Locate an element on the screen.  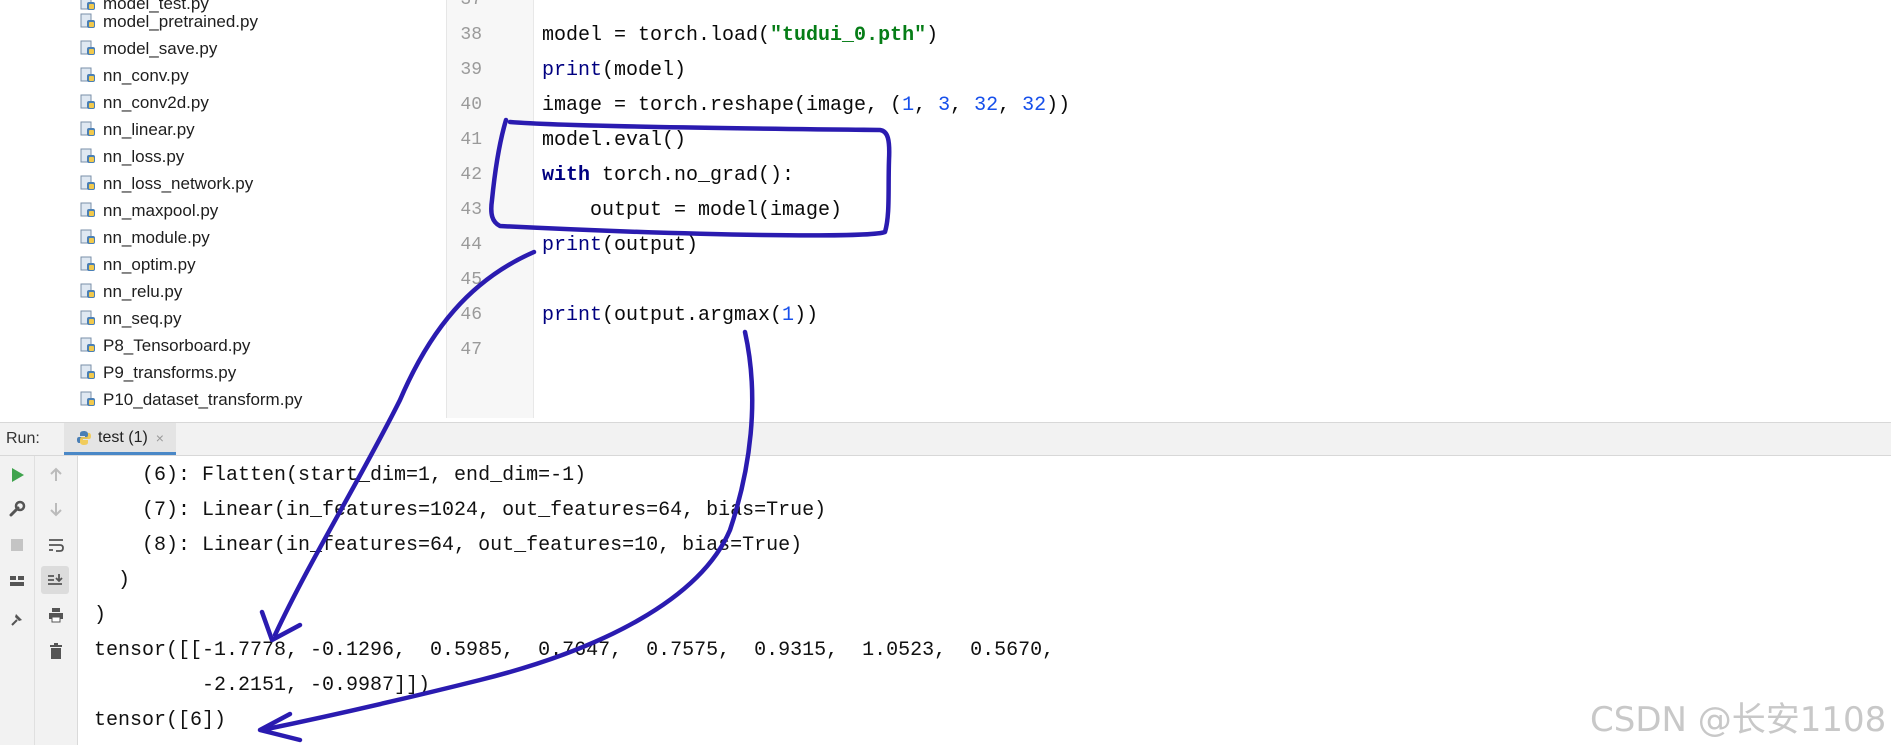
tree-file-nn-module: nn_module.py is located at coordinates (145, 237).